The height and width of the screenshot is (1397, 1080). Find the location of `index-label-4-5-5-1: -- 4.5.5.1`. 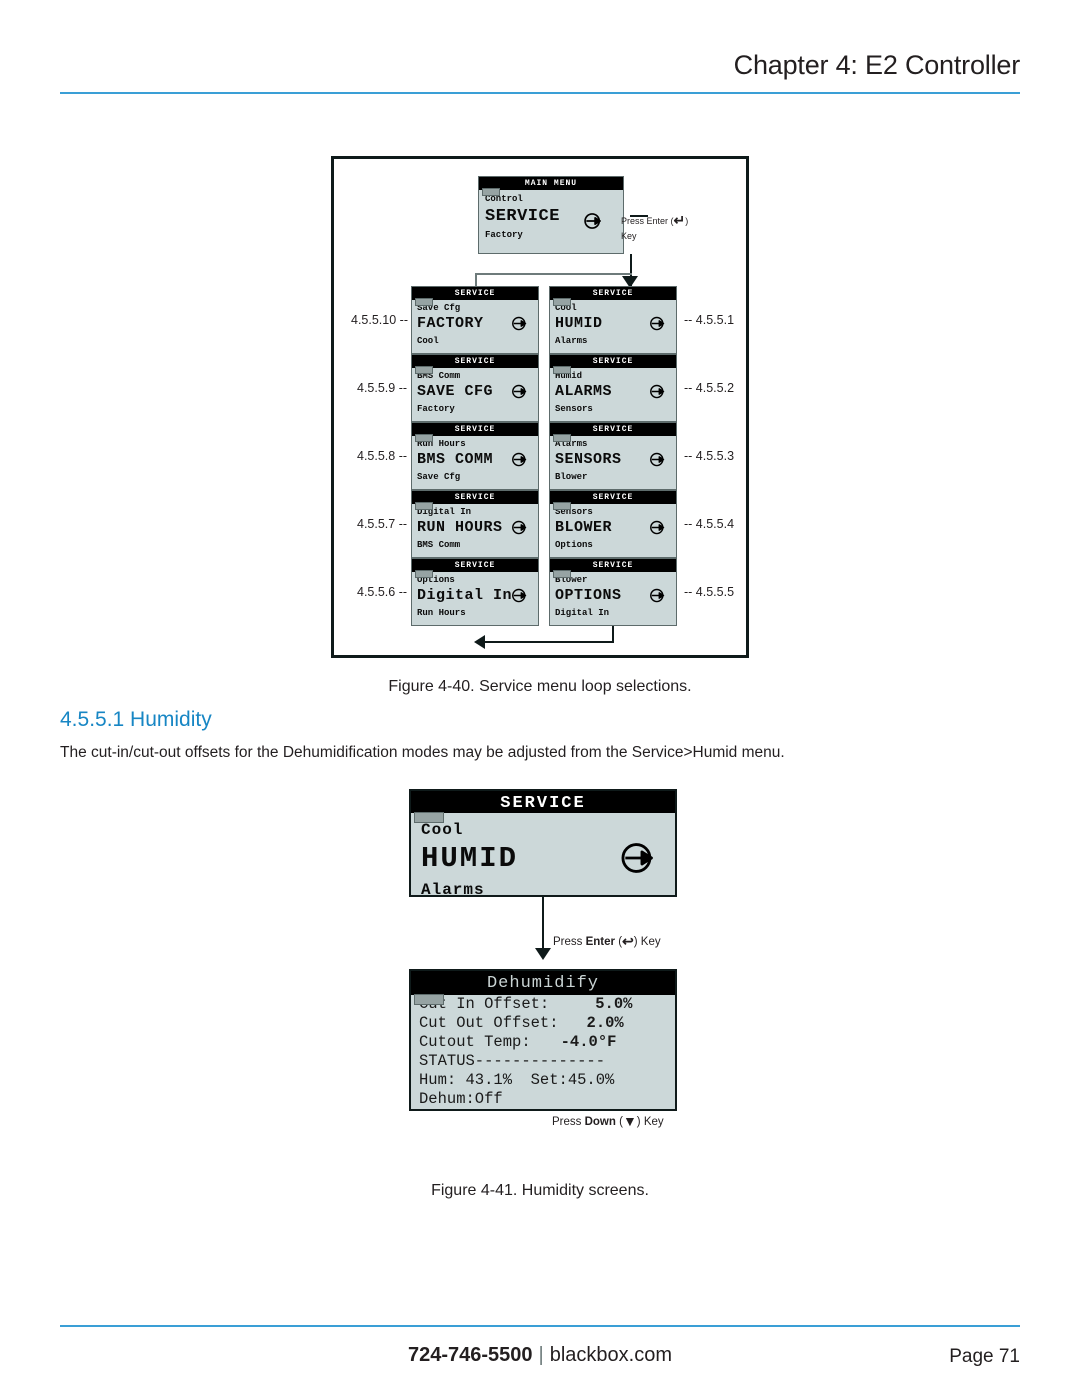

index-label-4-5-5-1: -- 4.5.5.1 is located at coordinates (709, 320).